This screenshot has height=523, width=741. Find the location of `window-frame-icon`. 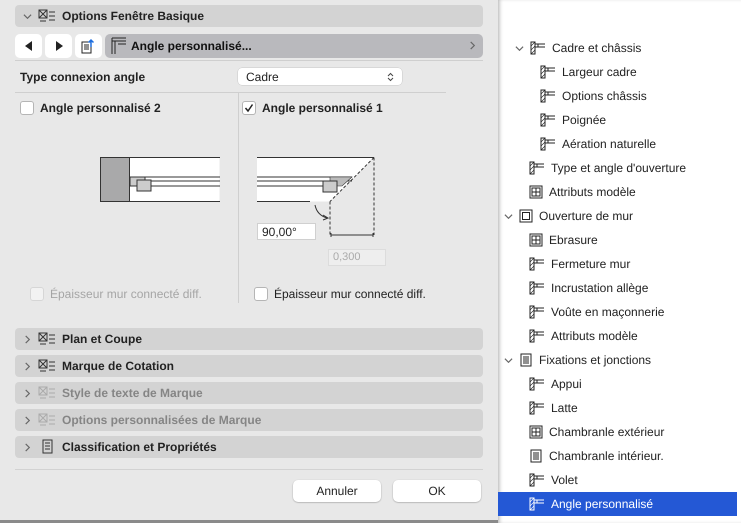

window-frame-icon is located at coordinates (526, 216).